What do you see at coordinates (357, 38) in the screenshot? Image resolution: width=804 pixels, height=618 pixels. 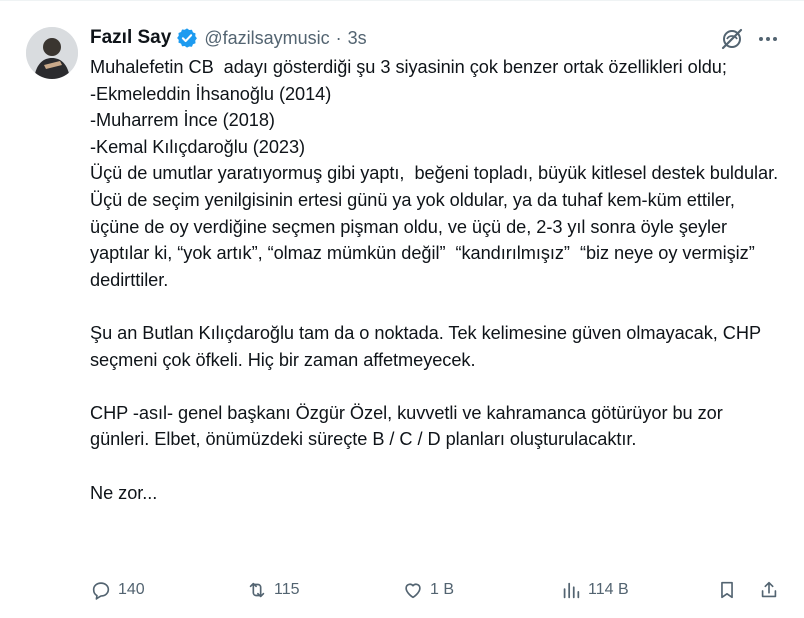 I see `timestamp: 3s` at bounding box center [357, 38].